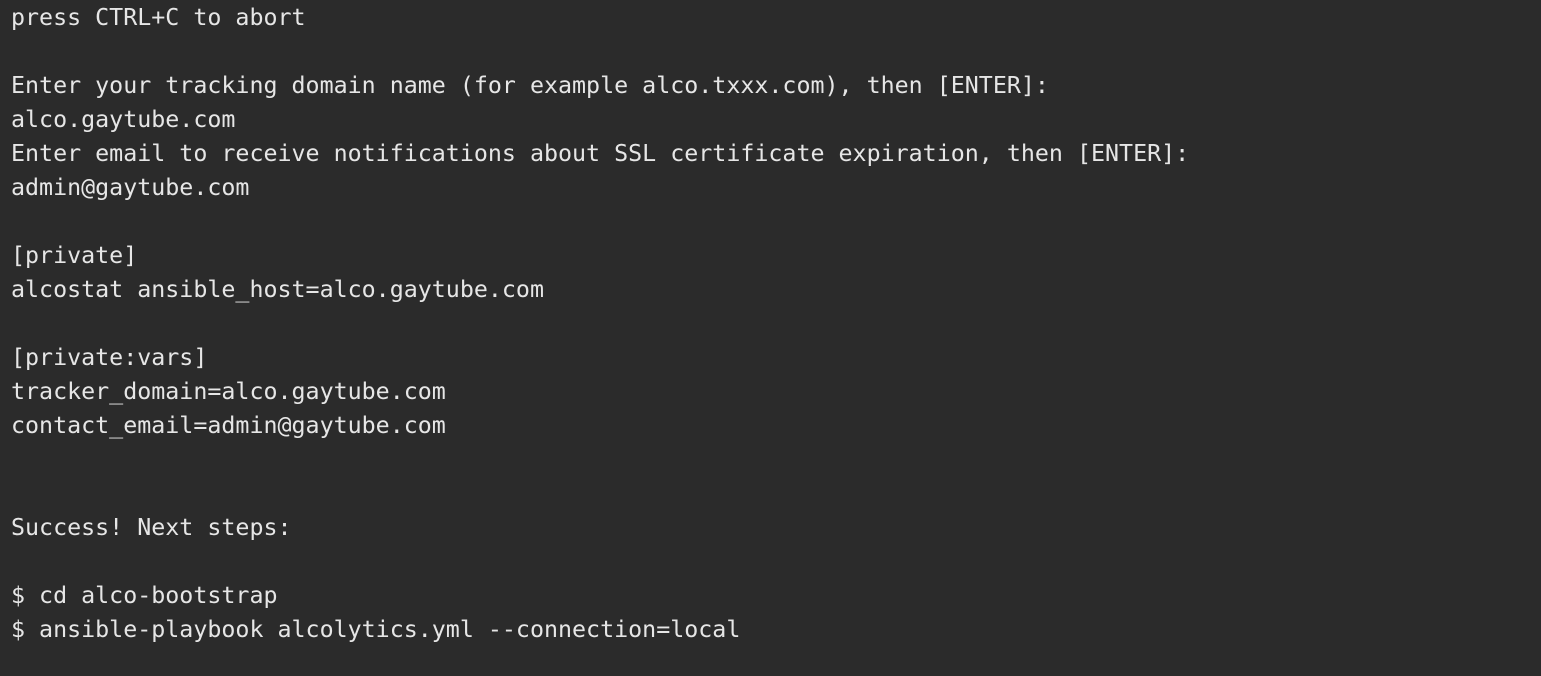 This screenshot has width=1541, height=676. I want to click on terminal-line-contact-email: contact_email=admin@gaytube.com, so click(228, 425).